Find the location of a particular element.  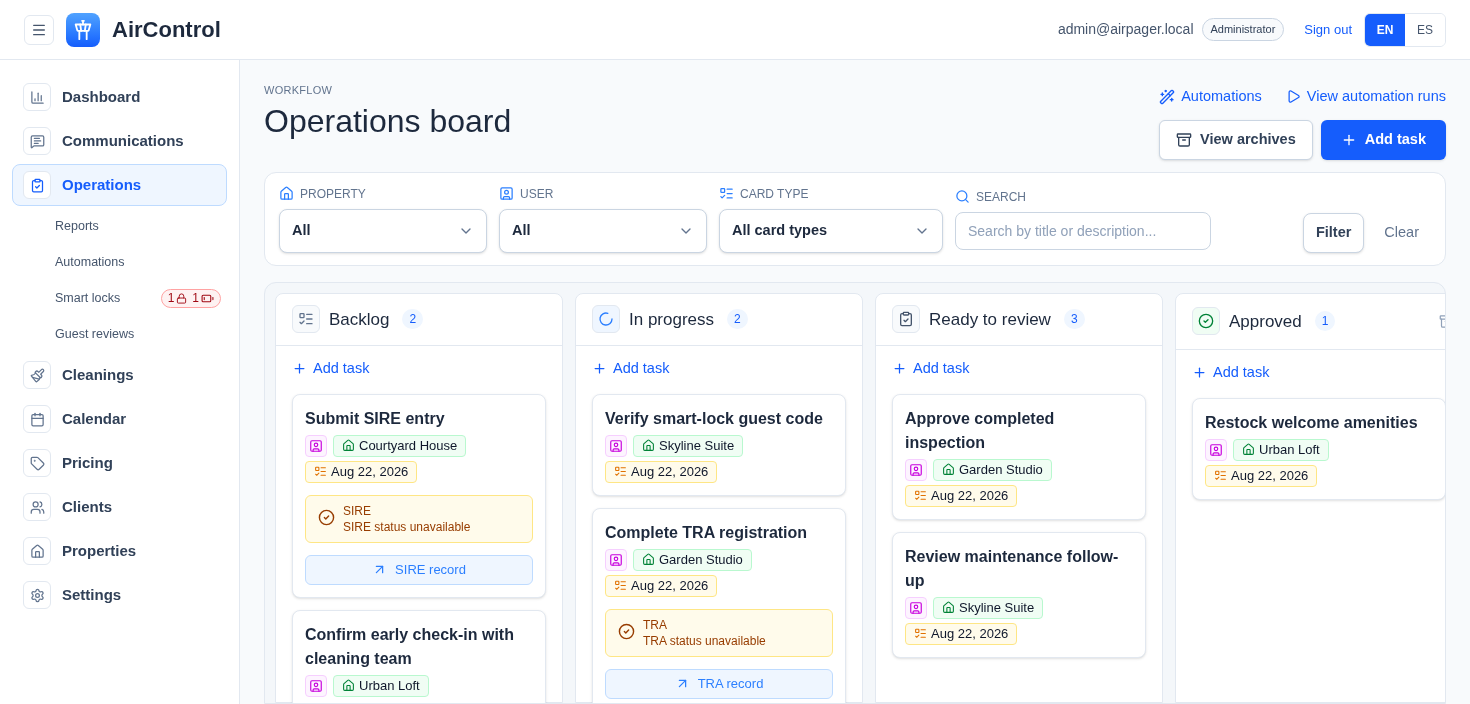

count-badge: 3 is located at coordinates (1074, 319).